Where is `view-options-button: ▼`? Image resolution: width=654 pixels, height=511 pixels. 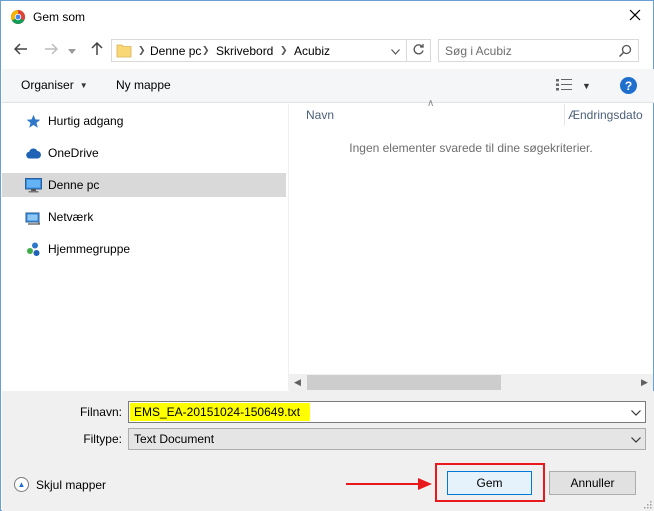
view-options-button: ▼ is located at coordinates (575, 86).